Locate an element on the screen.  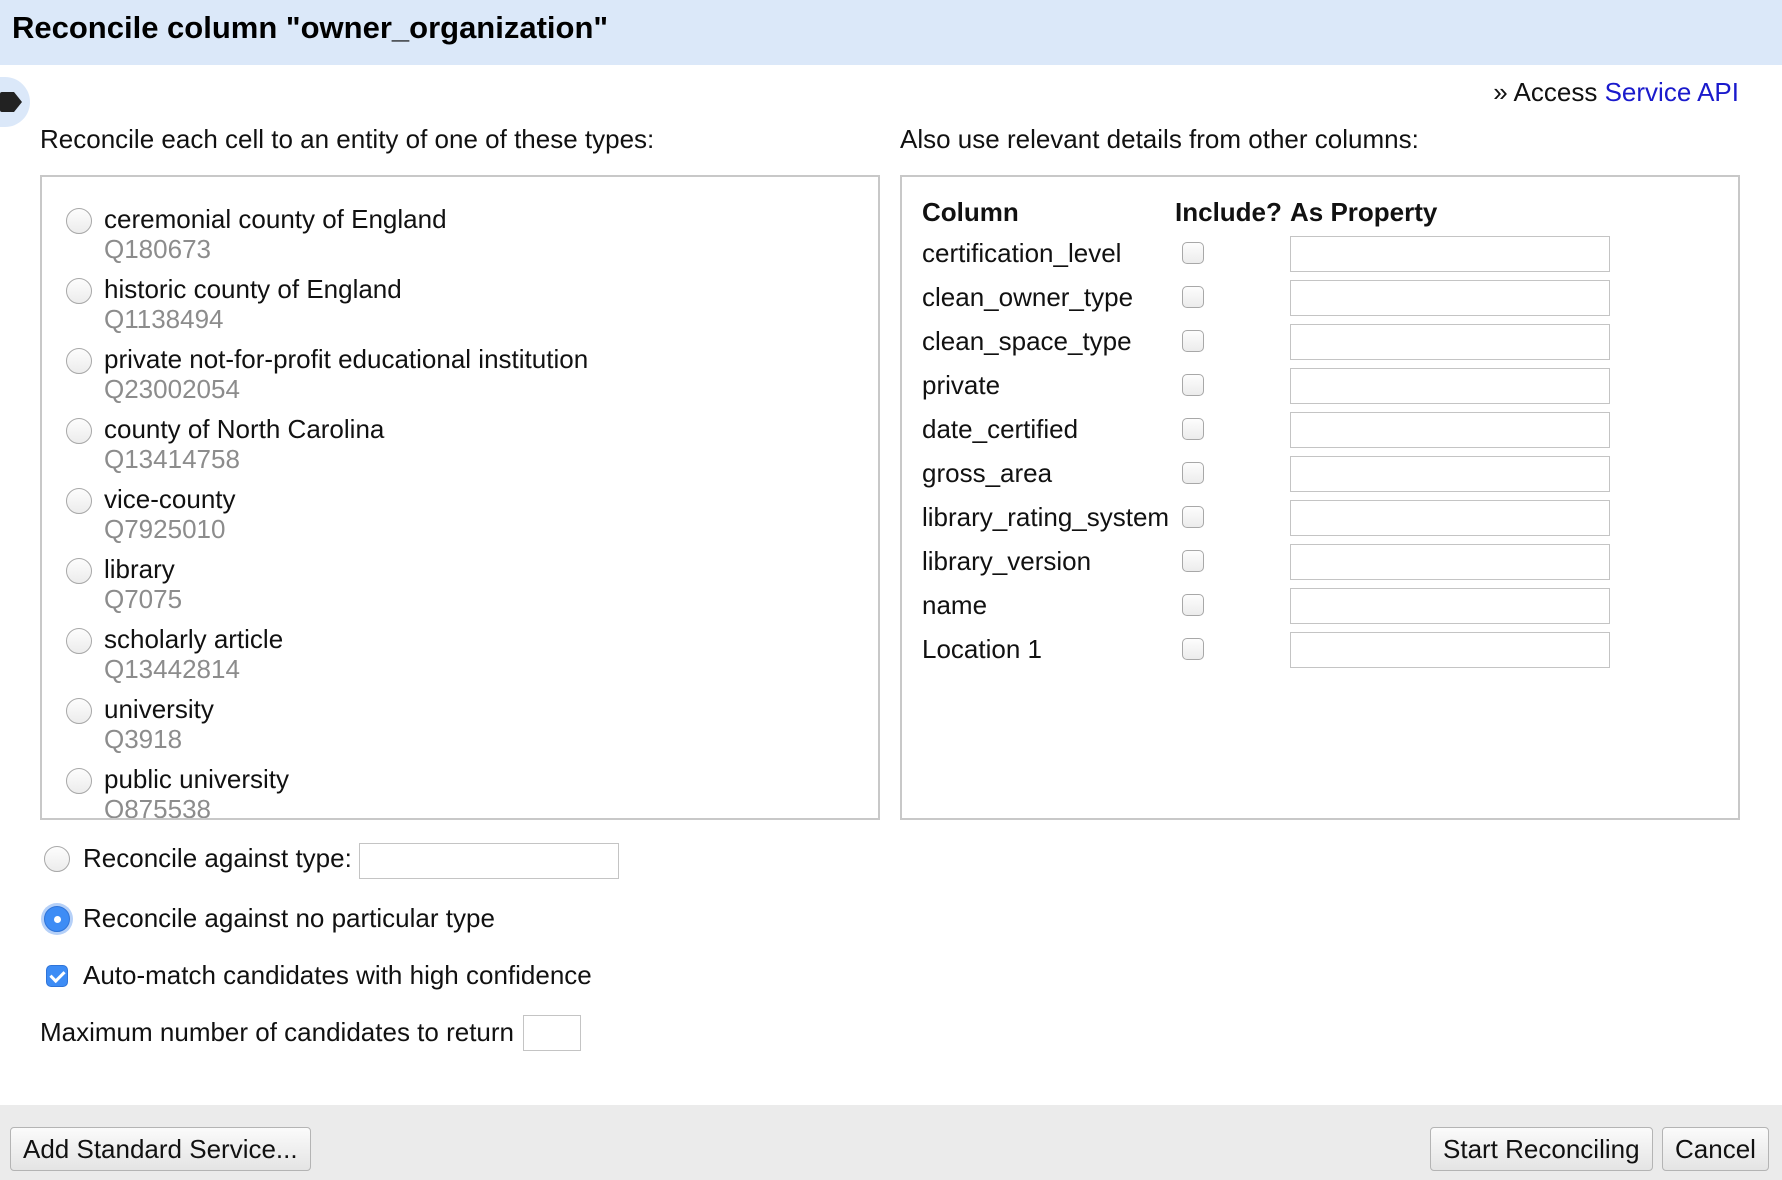
column-header: Column is located at coordinates (970, 212).